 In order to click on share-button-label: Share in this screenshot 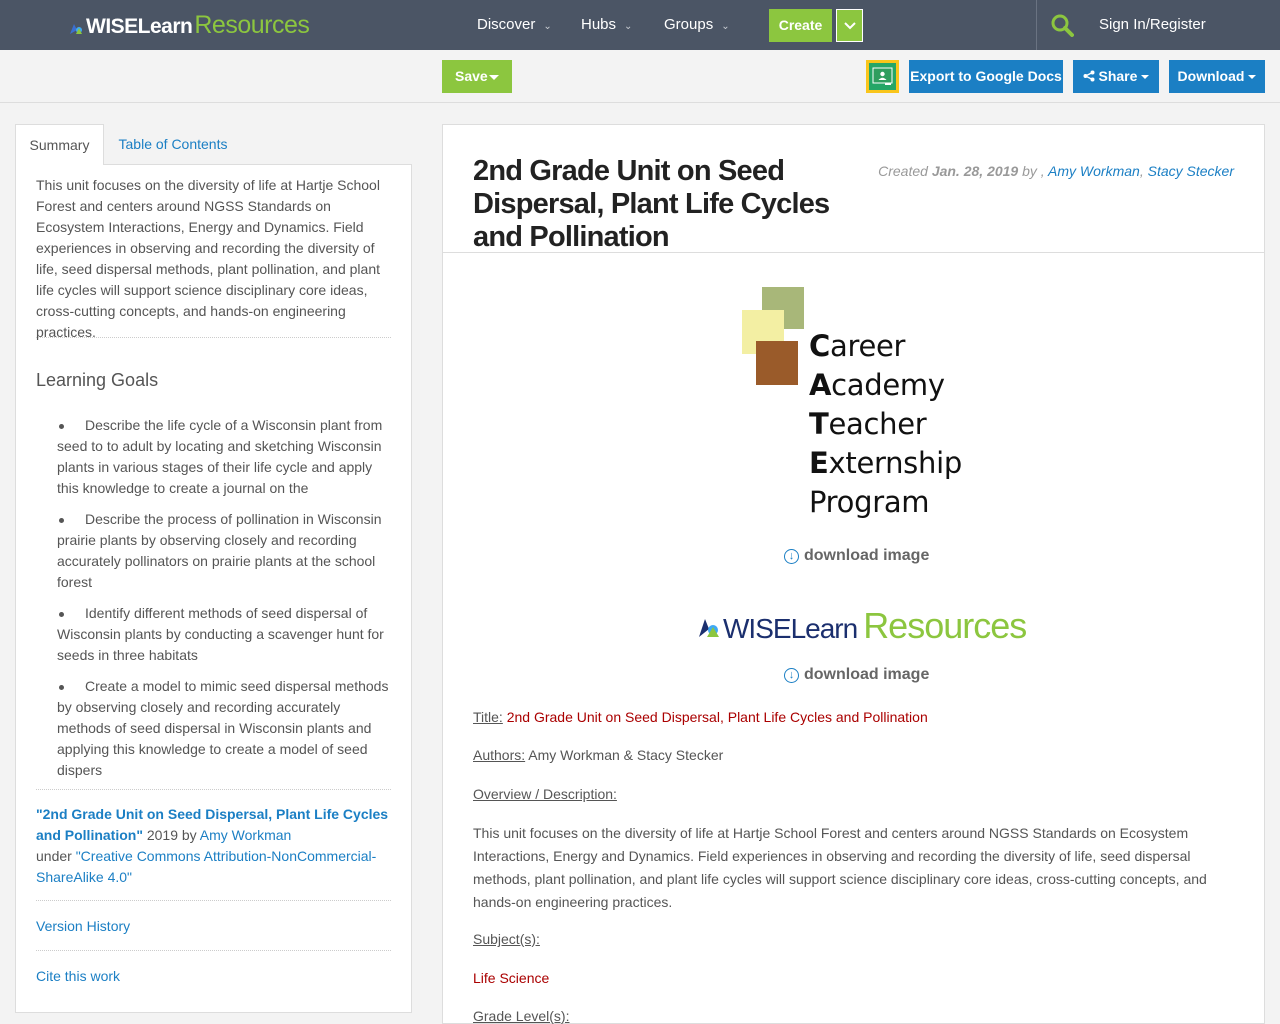, I will do `click(1118, 76)`.